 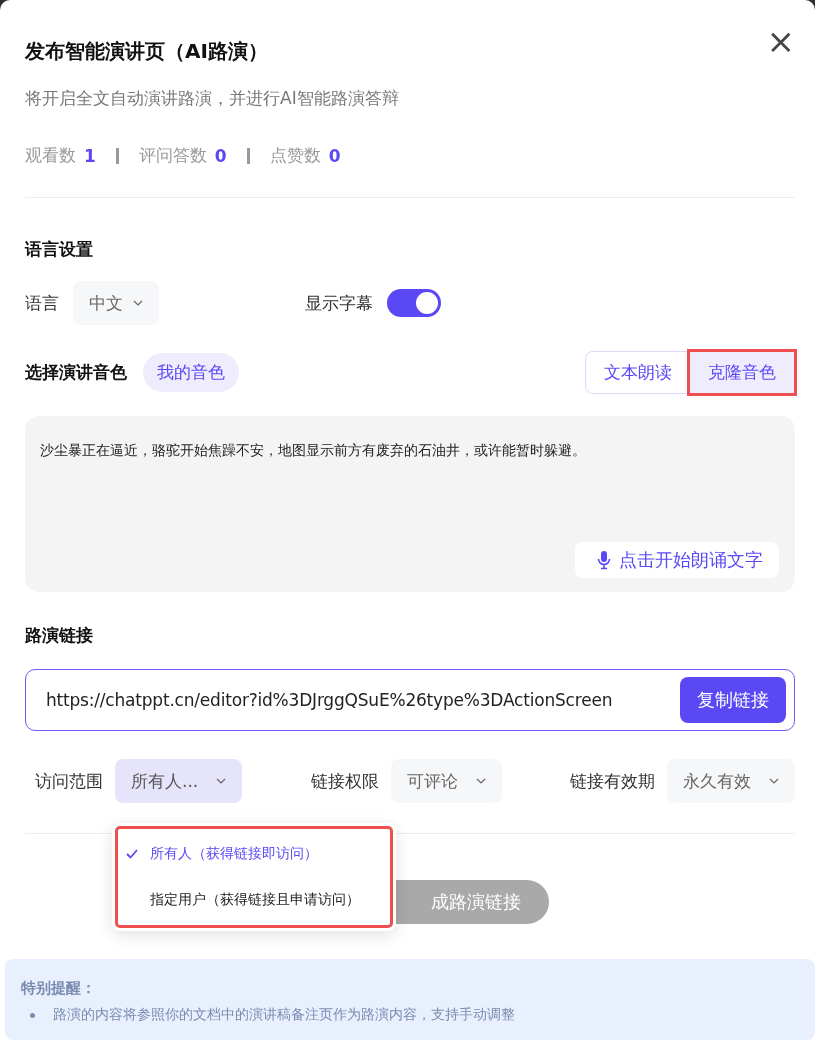 I want to click on dropdown-item: 所有人（获得链接即访问）, so click(x=254, y=854).